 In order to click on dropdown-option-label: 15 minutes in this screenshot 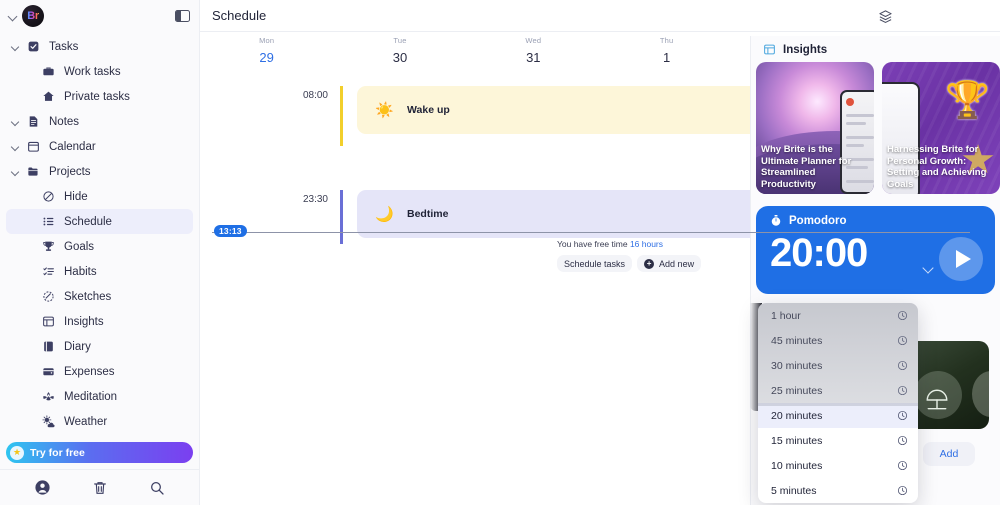, I will do `click(797, 440)`.